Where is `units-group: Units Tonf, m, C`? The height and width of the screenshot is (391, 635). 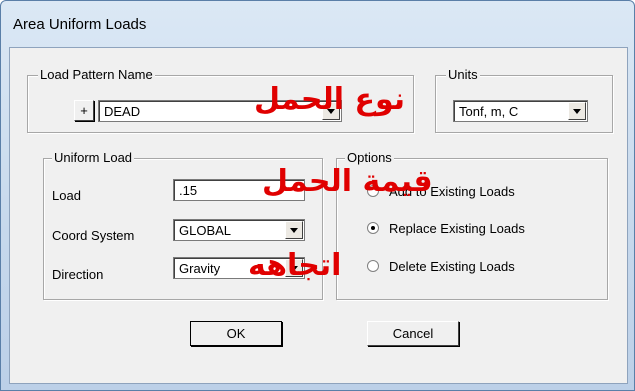
units-group: Units Tonf, m, C is located at coordinates (524, 100).